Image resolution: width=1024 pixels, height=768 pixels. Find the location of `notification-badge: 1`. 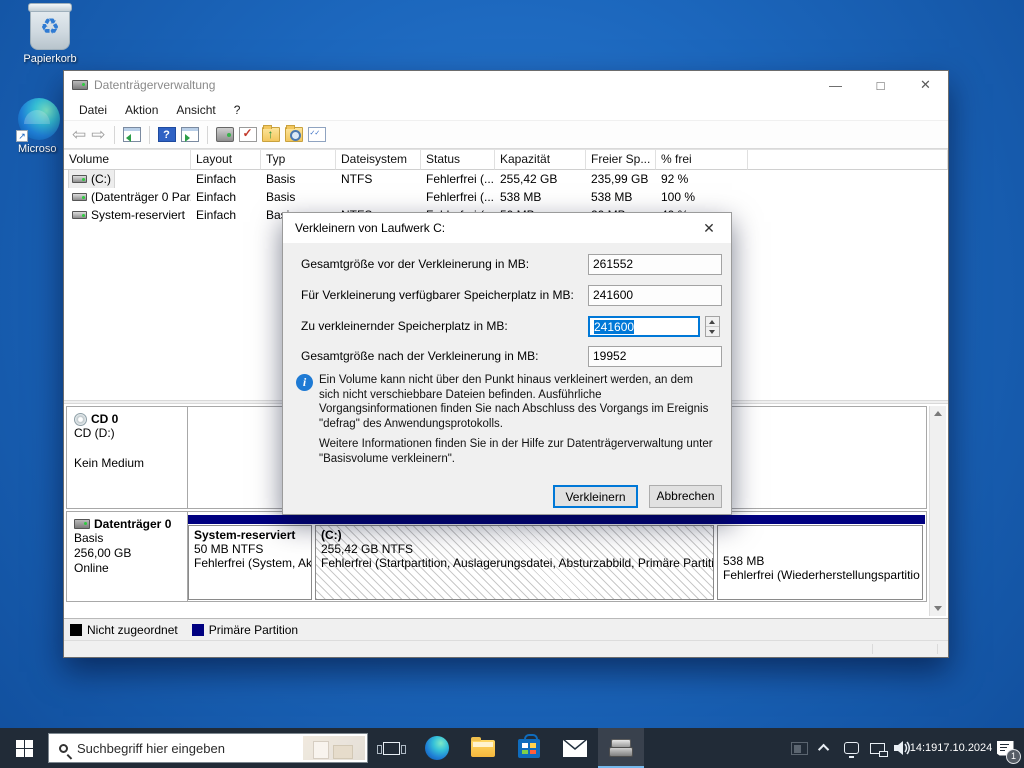

notification-badge: 1 is located at coordinates (1013, 756).